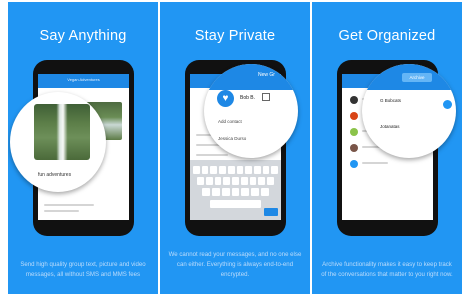 This screenshot has width=470, height=296. What do you see at coordinates (447, 104) in the screenshot?
I see `archive-toggle` at bounding box center [447, 104].